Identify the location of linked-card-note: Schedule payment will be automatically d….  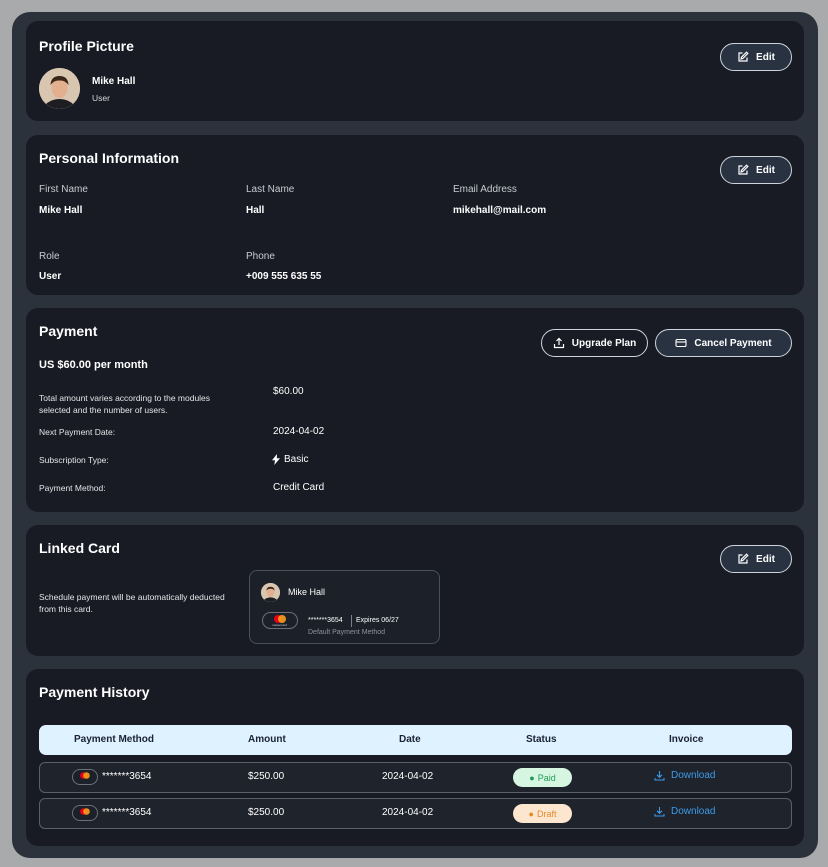
(132, 603).